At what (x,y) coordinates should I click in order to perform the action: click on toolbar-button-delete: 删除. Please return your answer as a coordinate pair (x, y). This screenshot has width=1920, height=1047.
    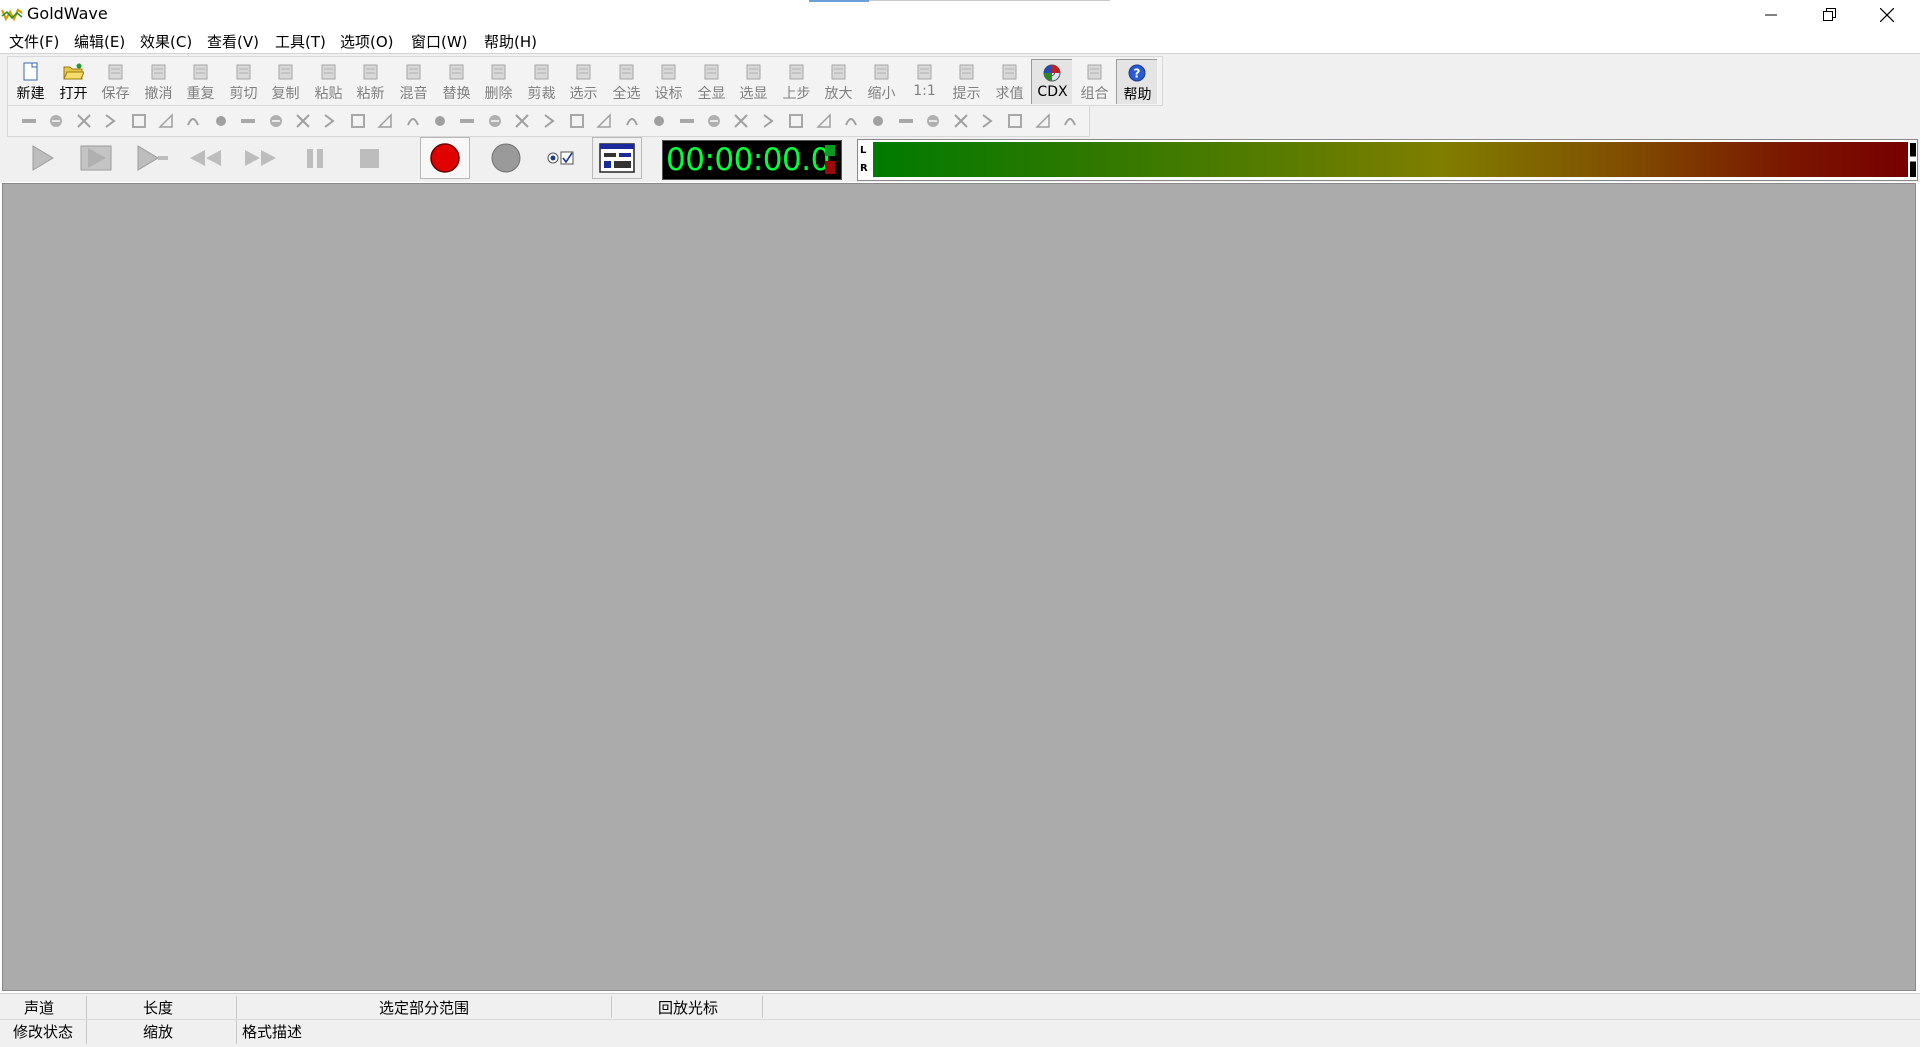
    Looking at the image, I should click on (498, 81).